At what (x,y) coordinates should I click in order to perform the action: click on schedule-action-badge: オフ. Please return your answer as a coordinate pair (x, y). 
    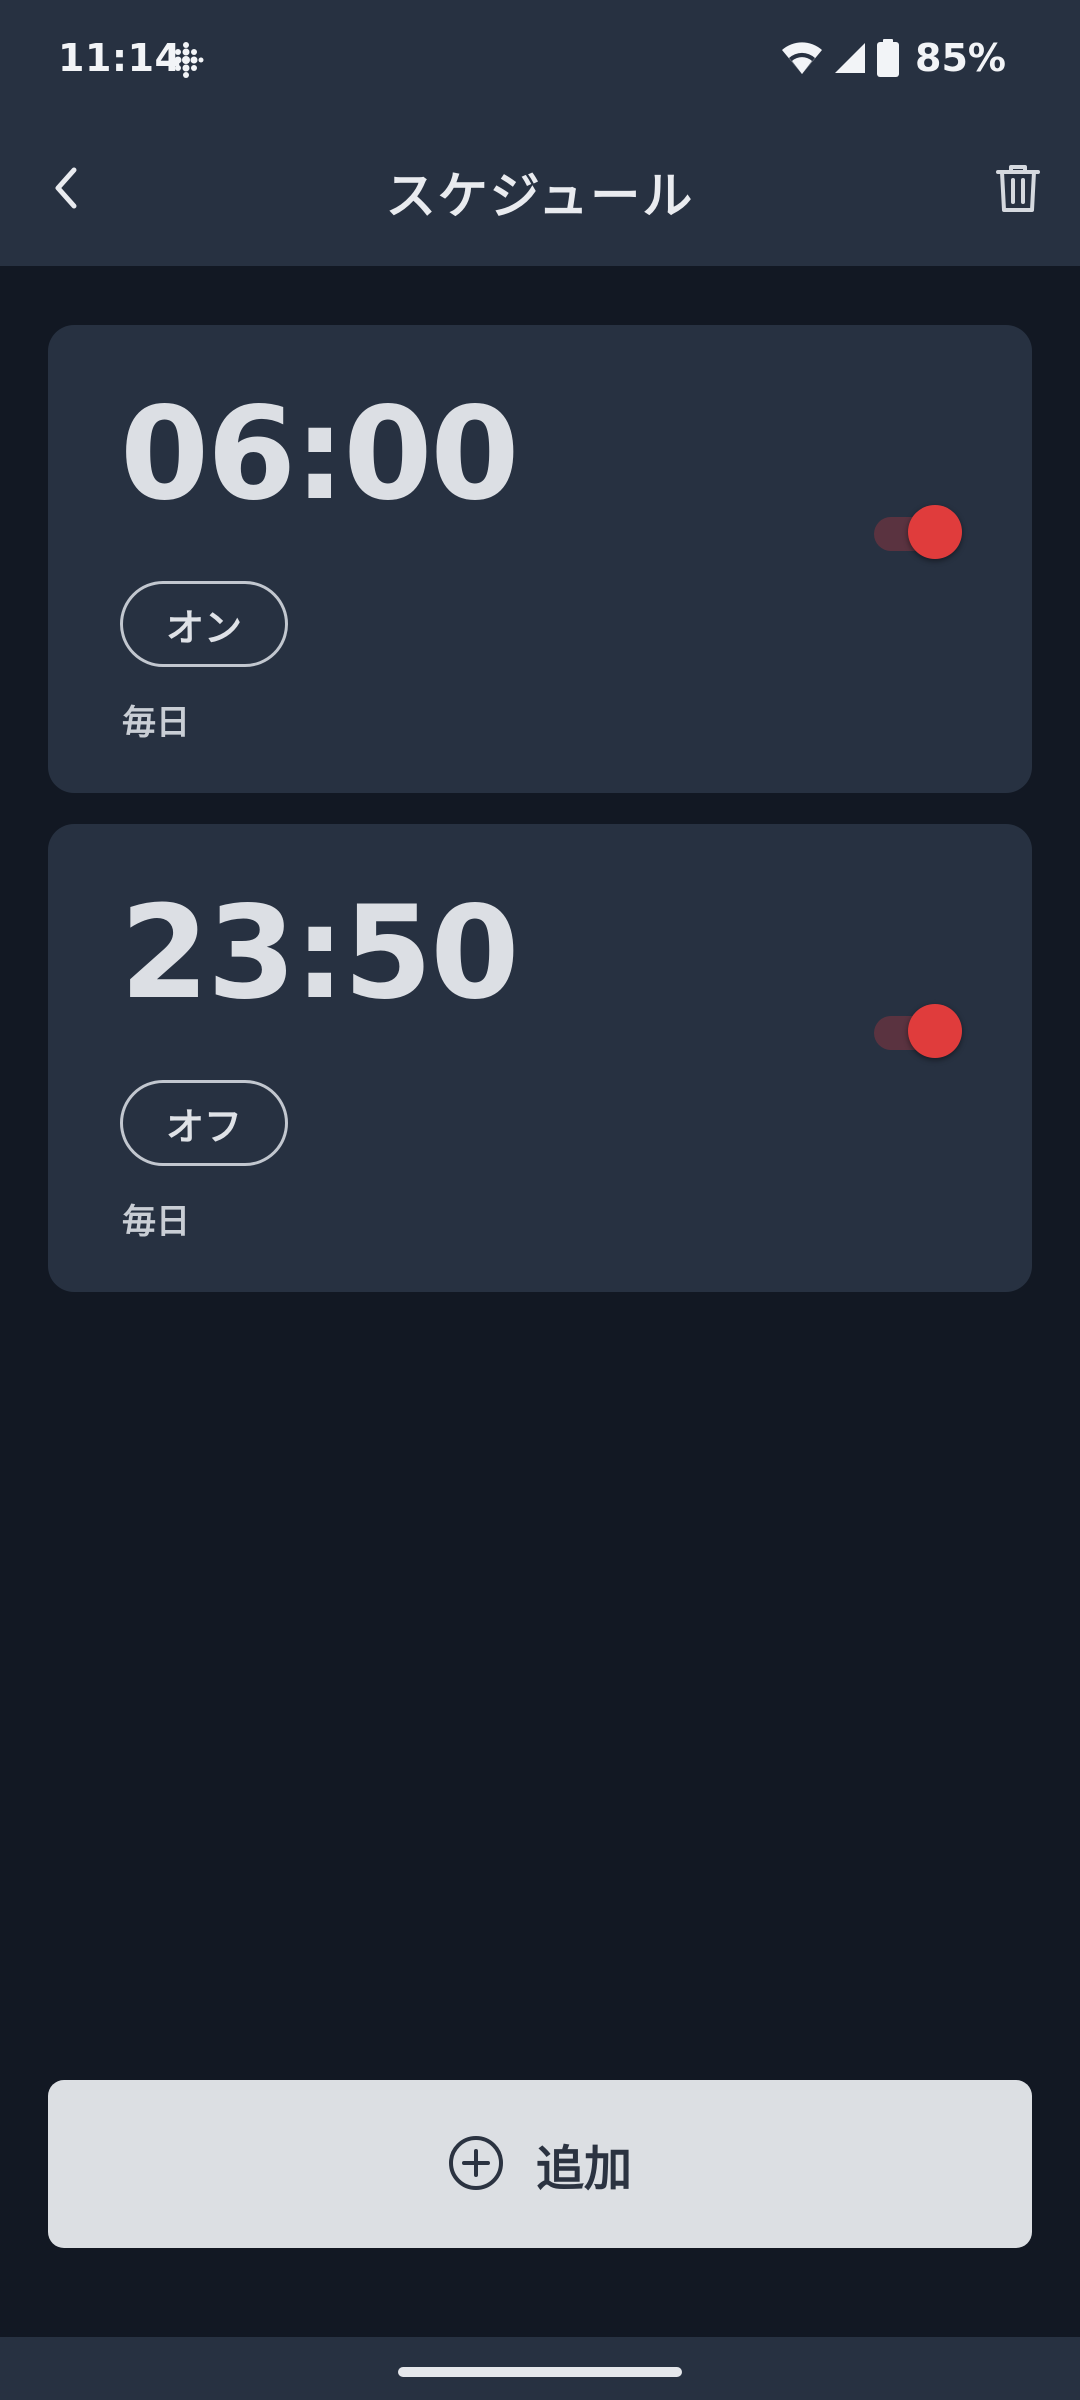
    Looking at the image, I should click on (204, 1123).